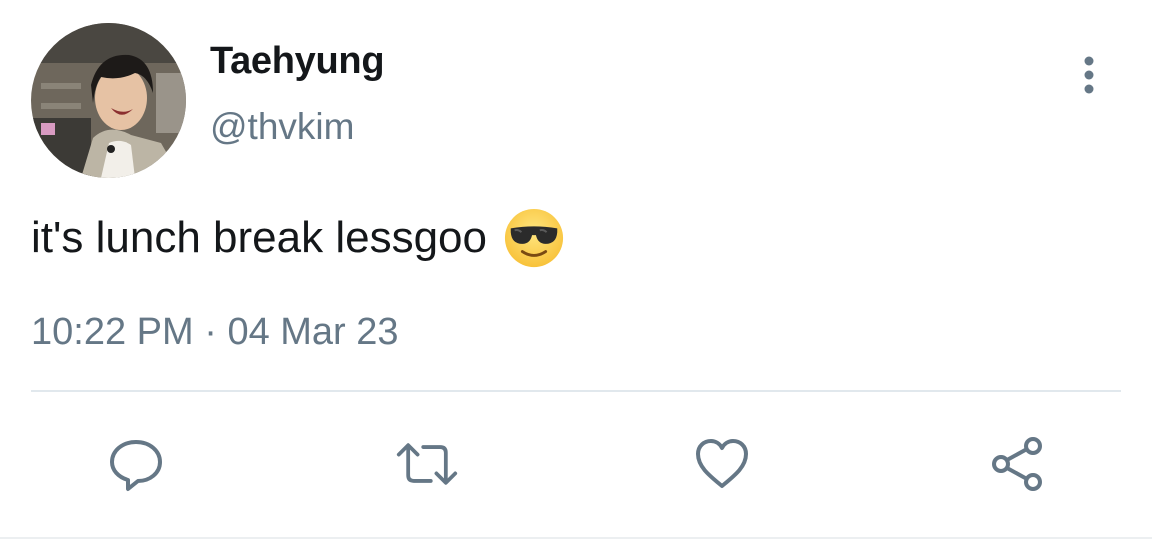 The width and height of the screenshot is (1152, 555). What do you see at coordinates (313, 332) in the screenshot?
I see `tweet-date: 04 Mar 23` at bounding box center [313, 332].